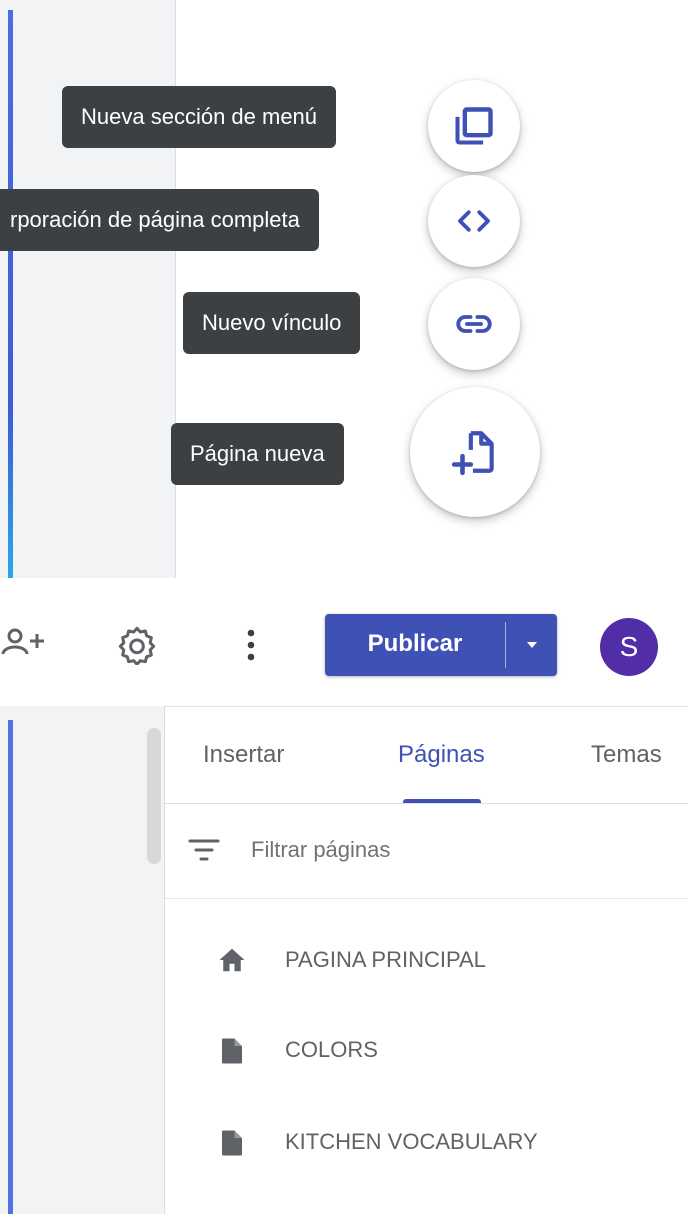 The width and height of the screenshot is (688, 1214). What do you see at coordinates (159, 220) in the screenshot?
I see `tooltip-full-page-embed: rporación de página completa` at bounding box center [159, 220].